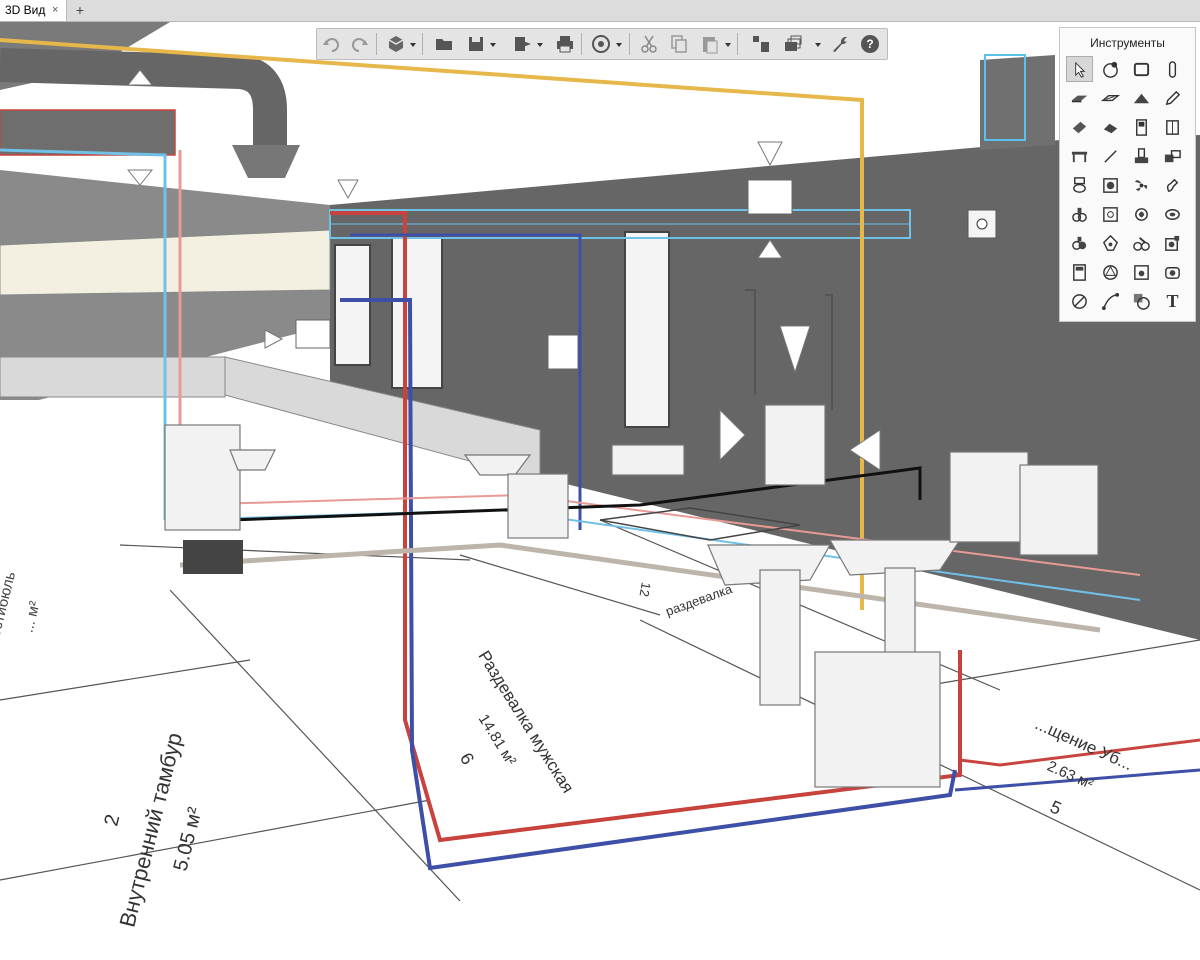 This screenshot has height=960, width=1200. What do you see at coordinates (493, 44) in the screenshot?
I see `save-dropdown` at bounding box center [493, 44].